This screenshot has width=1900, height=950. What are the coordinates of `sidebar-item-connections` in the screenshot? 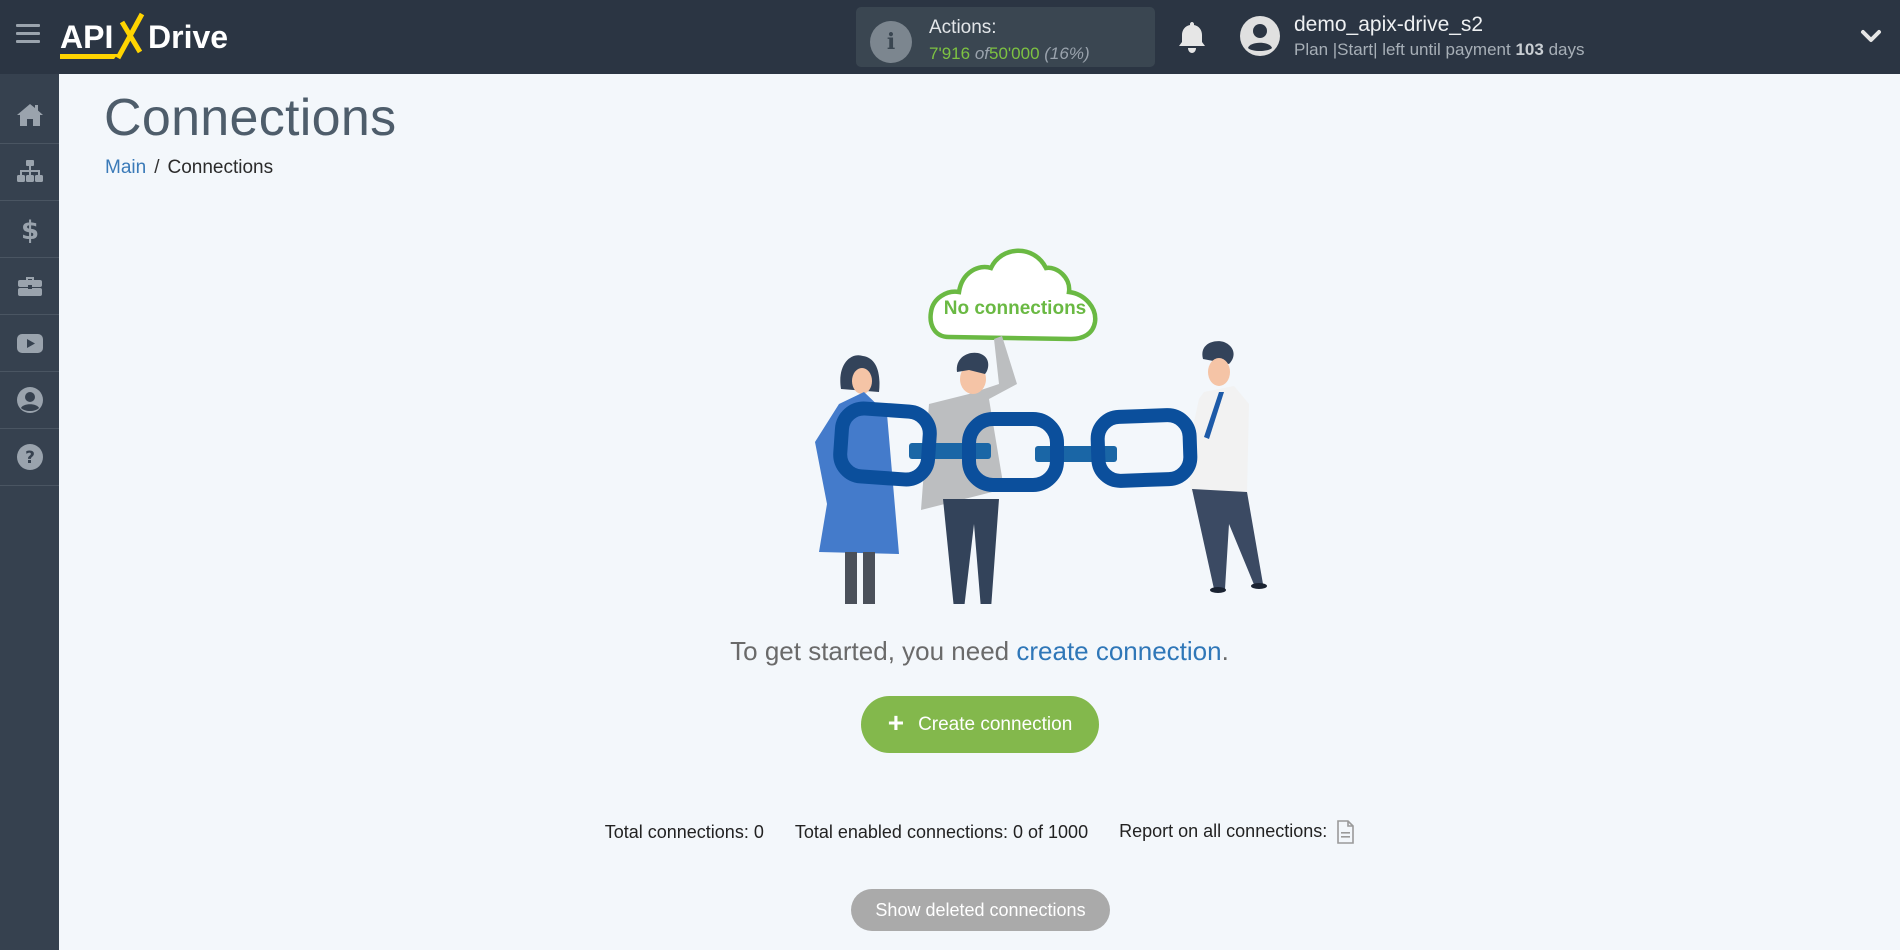 It's located at (29, 172).